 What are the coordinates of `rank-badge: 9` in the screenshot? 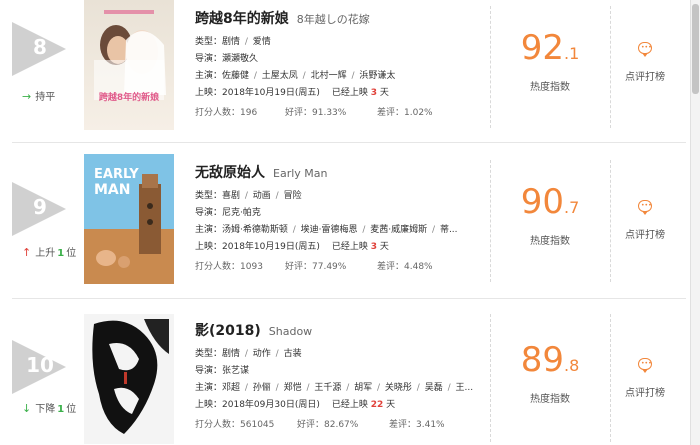 It's located at (41, 209).